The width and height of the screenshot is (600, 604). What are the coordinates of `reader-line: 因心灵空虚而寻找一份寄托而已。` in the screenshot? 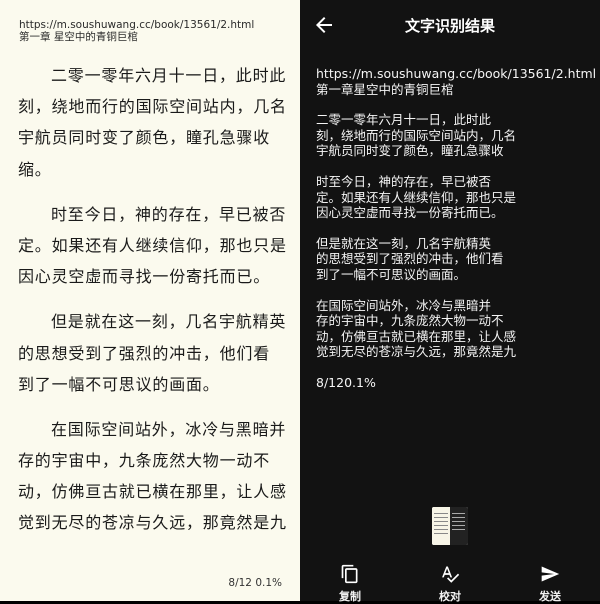 It's located at (144, 277).